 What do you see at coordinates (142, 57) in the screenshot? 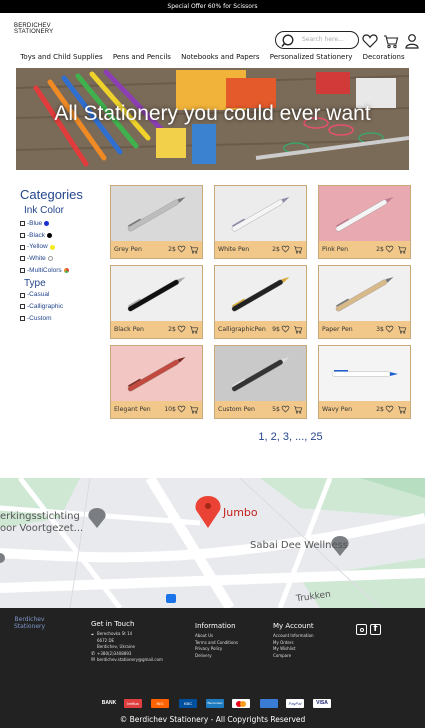
I see `nav-item-pens: Pens and Pencils` at bounding box center [142, 57].